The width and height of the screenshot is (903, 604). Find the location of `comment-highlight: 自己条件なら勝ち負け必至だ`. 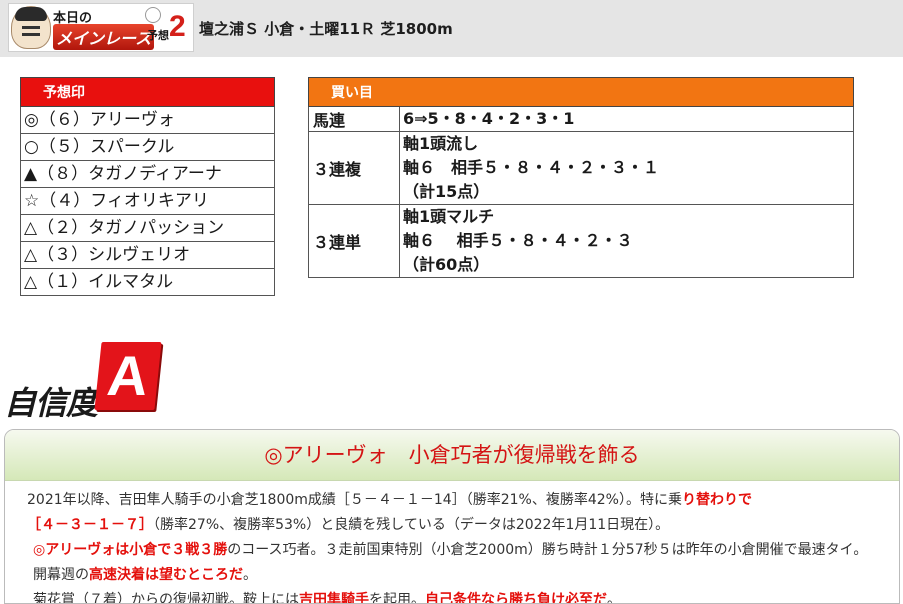

comment-highlight: 自己条件なら勝ち負け必至だ is located at coordinates (516, 598).